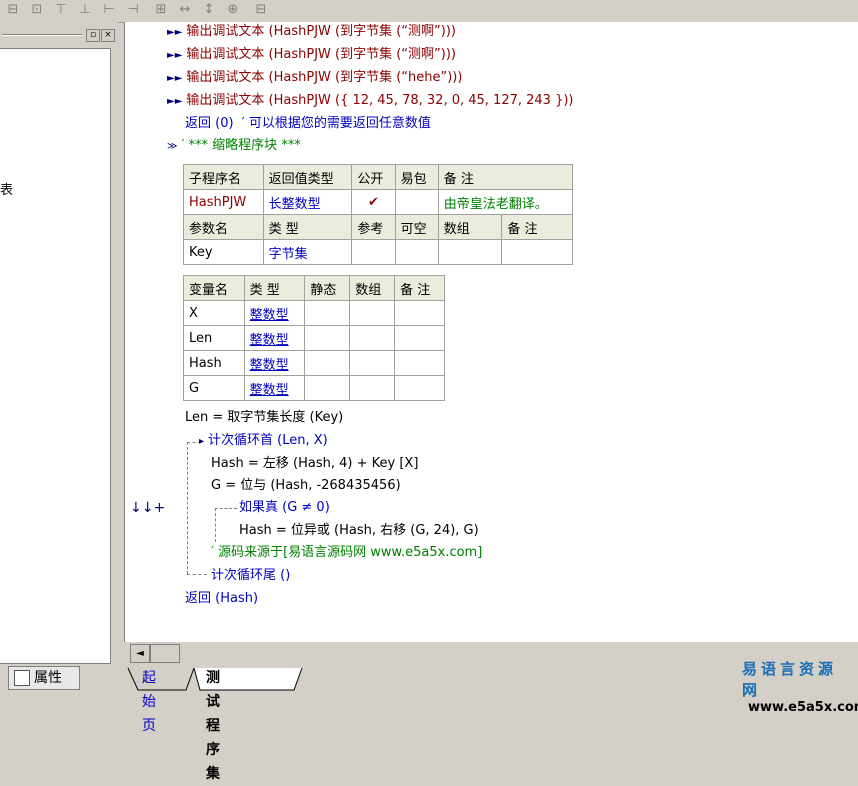 The width and height of the screenshot is (858, 786). Describe the element at coordinates (234, 146) in the screenshot. I see `code-line-6: ≫ ′ *** 缩略程序块 ***` at that location.